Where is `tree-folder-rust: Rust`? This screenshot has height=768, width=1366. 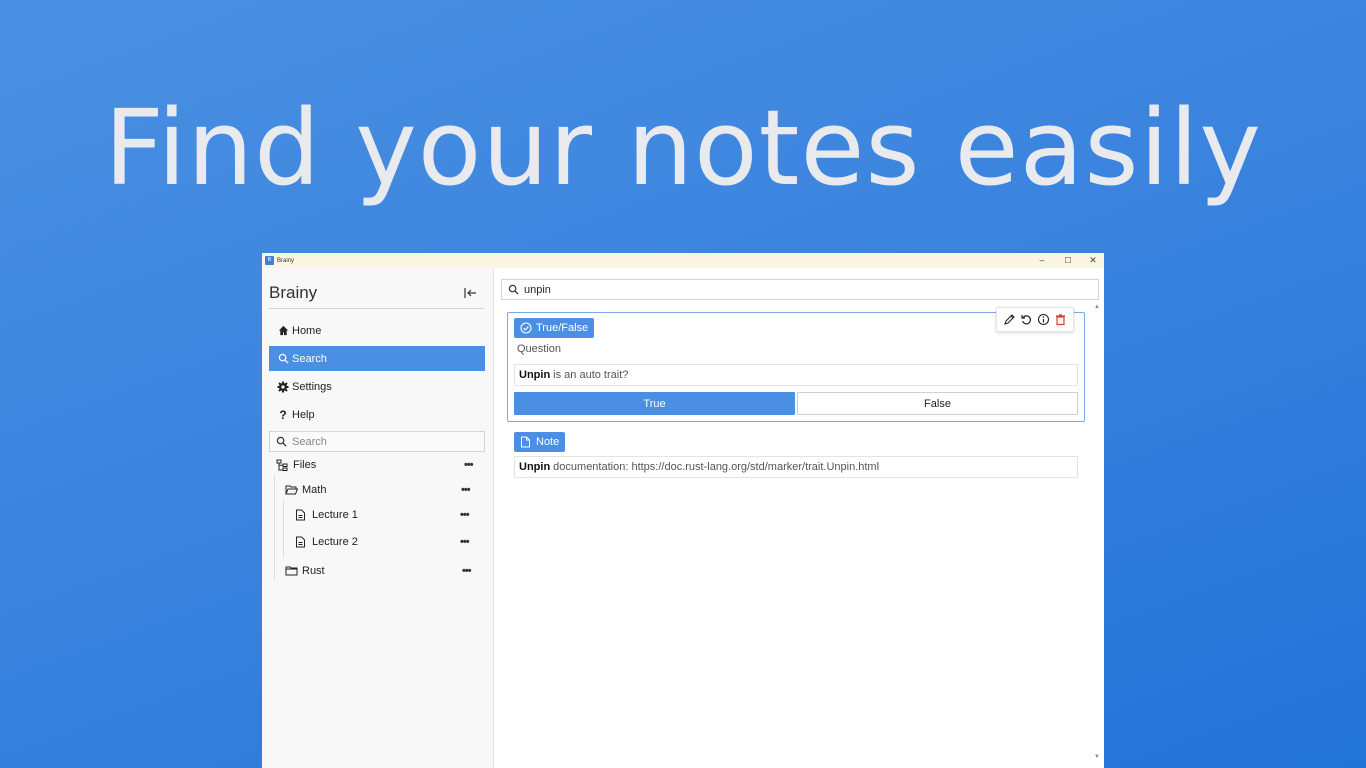 tree-folder-rust: Rust is located at coordinates (305, 571).